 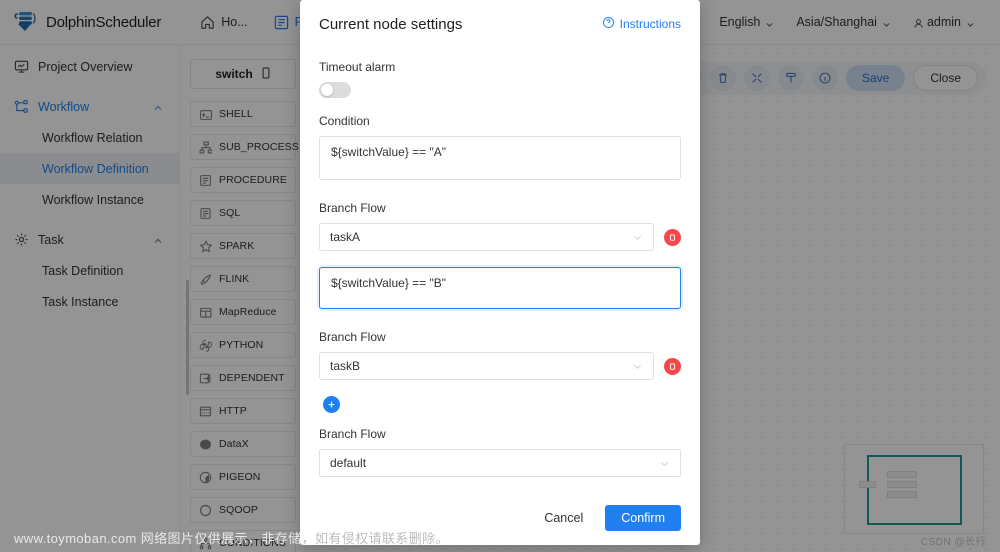 I want to click on branch-flow-label-0: Branch Flow, so click(x=352, y=208).